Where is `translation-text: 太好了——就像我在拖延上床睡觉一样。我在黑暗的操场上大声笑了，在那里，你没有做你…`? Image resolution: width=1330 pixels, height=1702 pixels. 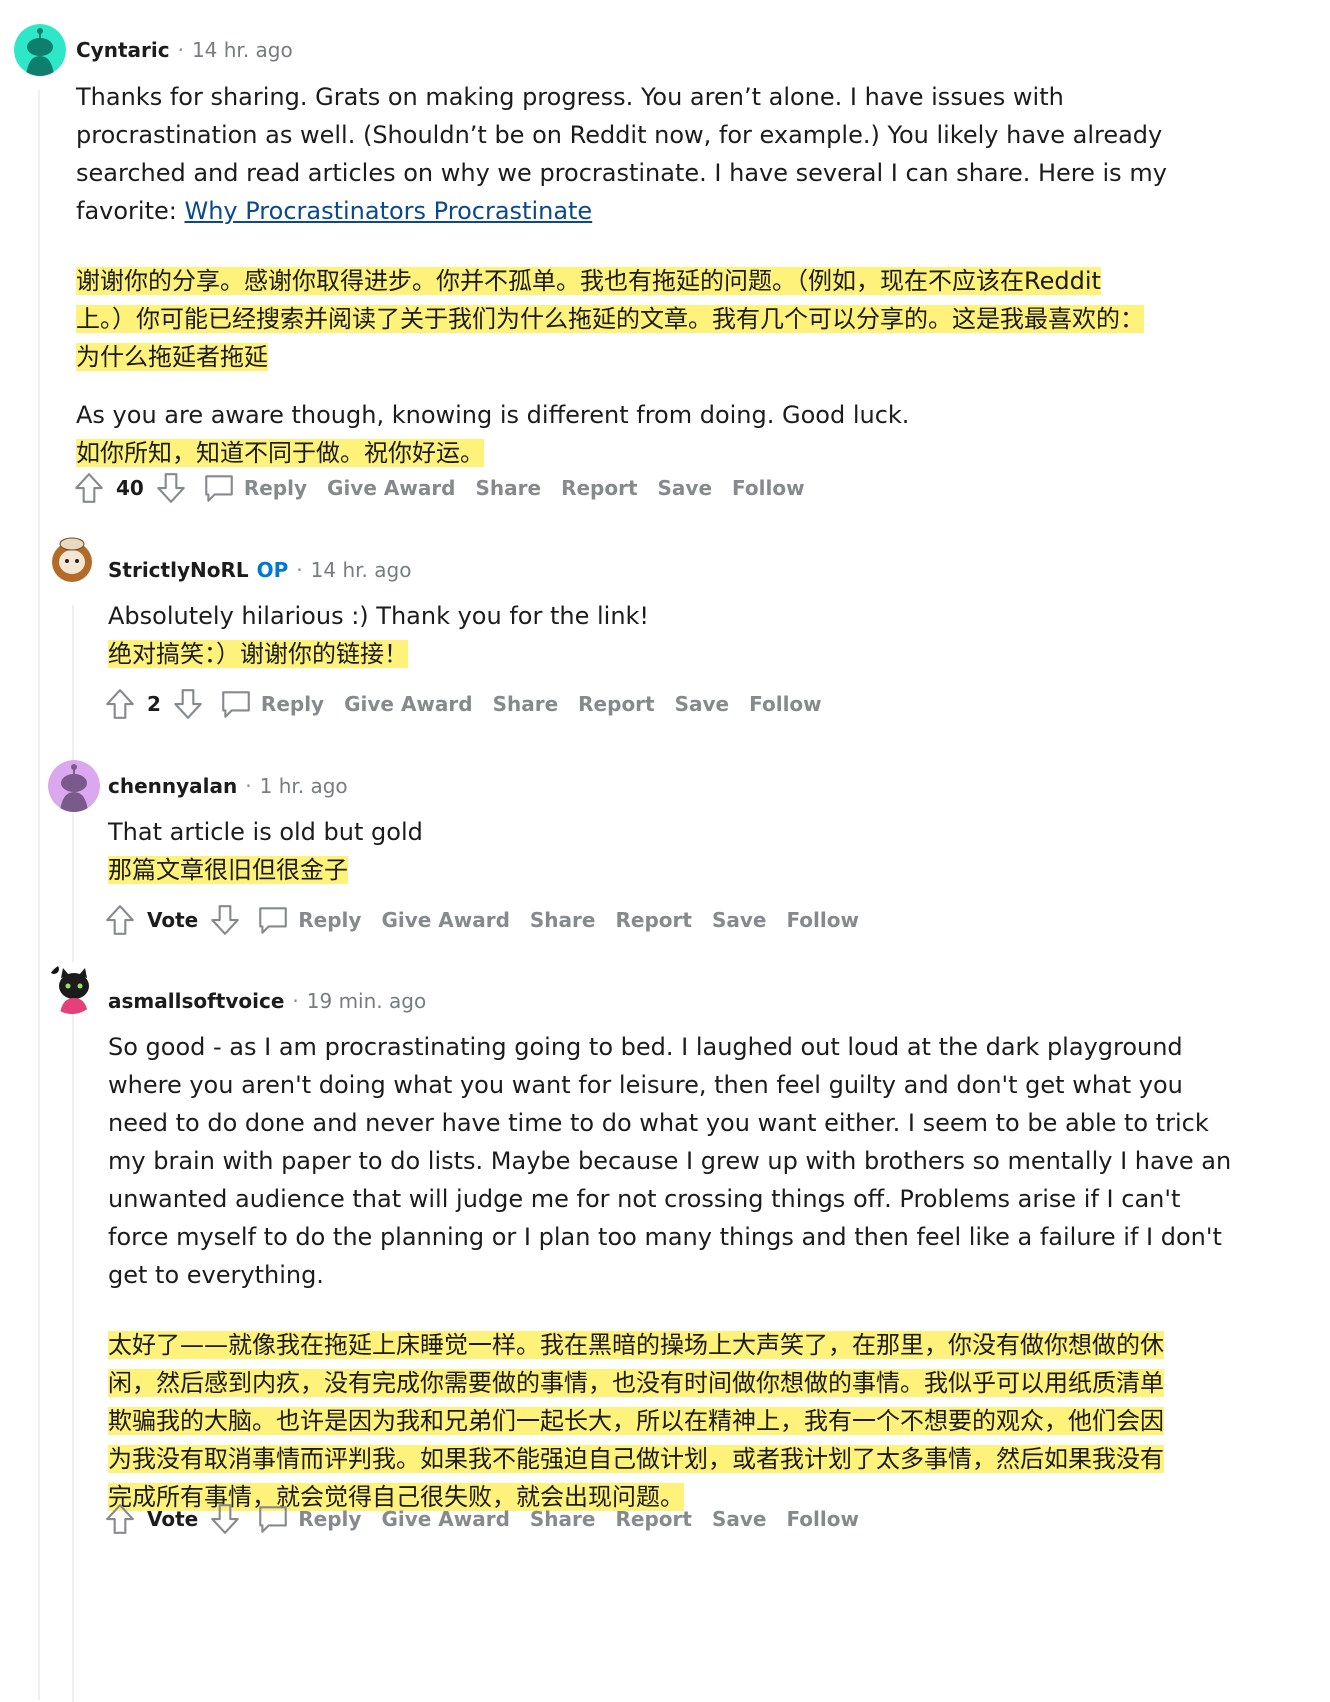
translation-text: 太好了——就像我在拖延上床睡觉一样。我在黑暗的操场上大声笑了，在那里，你没有做你… is located at coordinates (636, 1345).